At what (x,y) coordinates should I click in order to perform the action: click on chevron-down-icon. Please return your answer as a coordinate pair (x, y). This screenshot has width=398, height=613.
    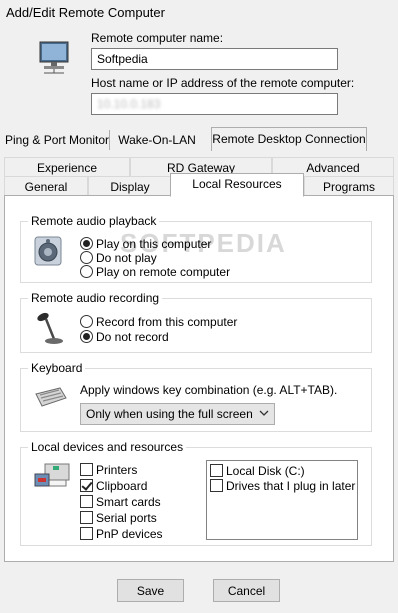
    Looking at the image, I should click on (264, 414).